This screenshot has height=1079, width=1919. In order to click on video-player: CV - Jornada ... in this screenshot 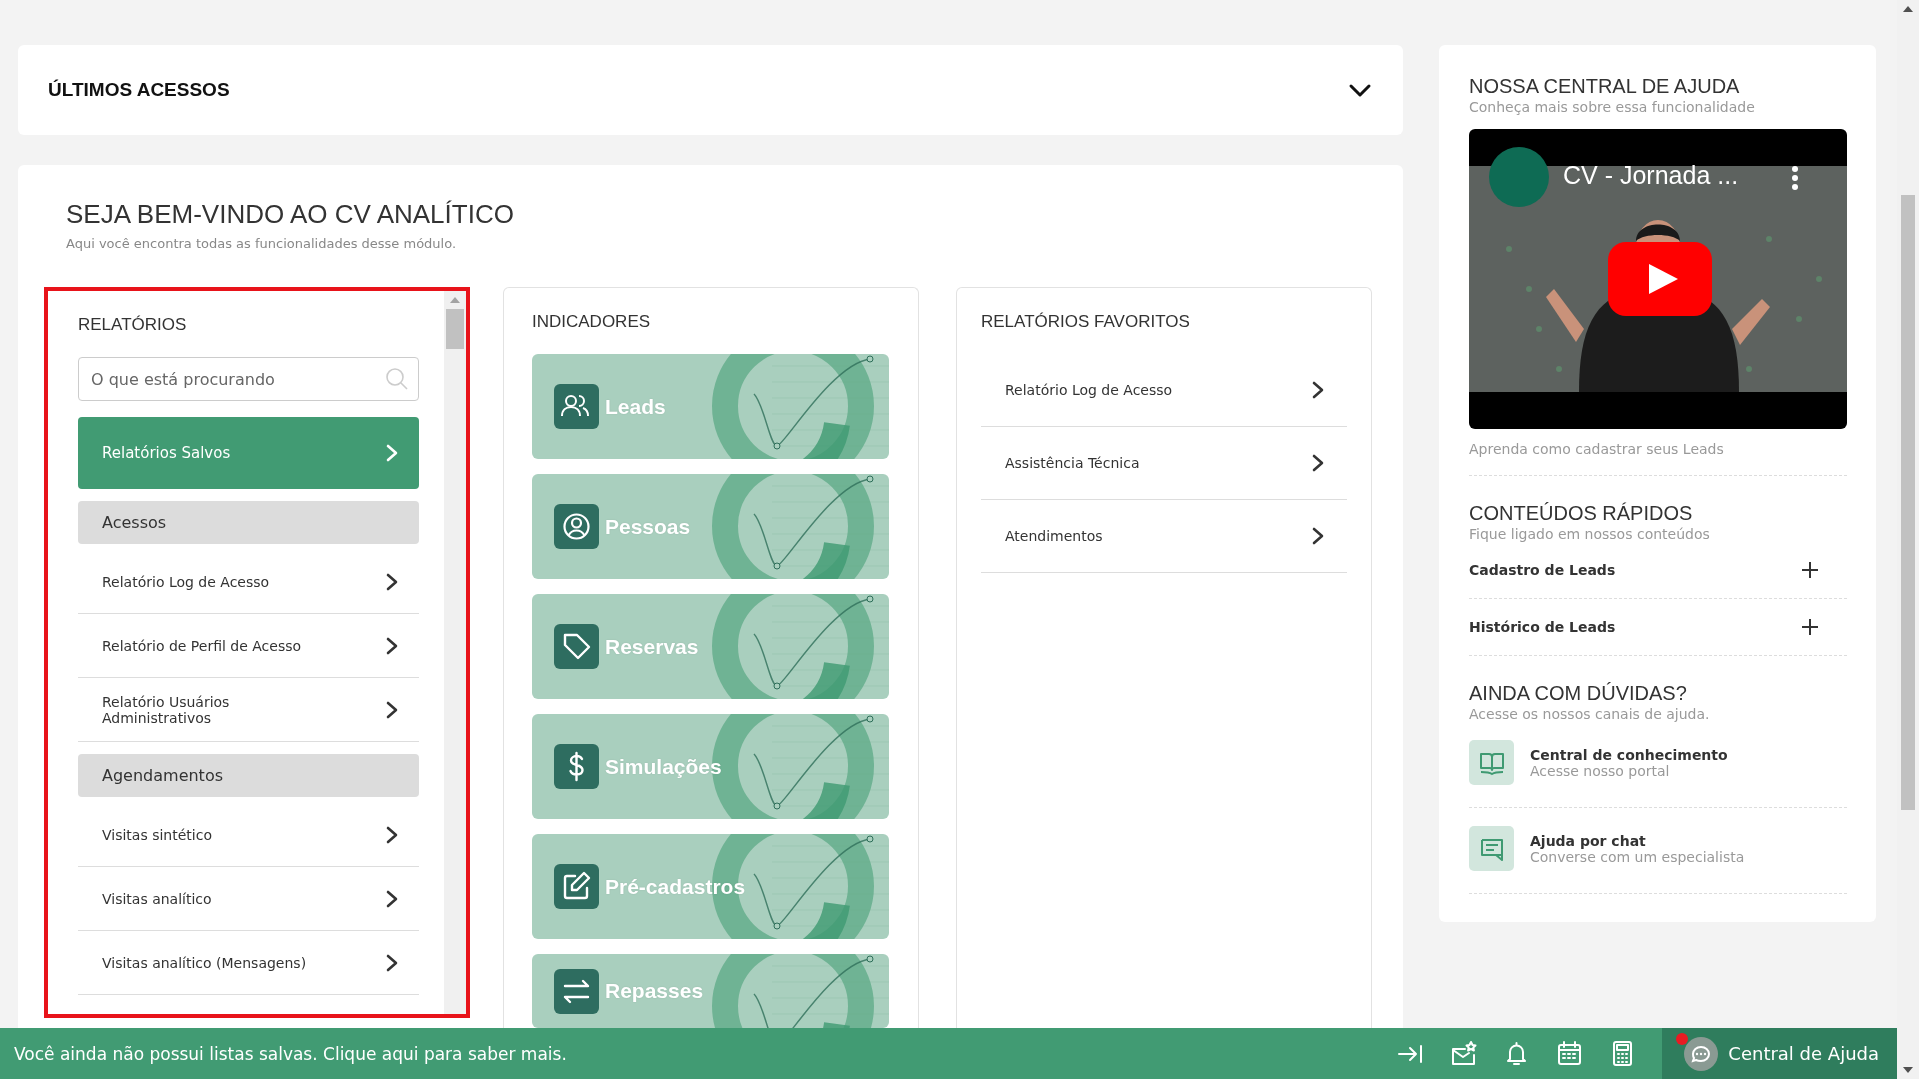, I will do `click(1658, 279)`.